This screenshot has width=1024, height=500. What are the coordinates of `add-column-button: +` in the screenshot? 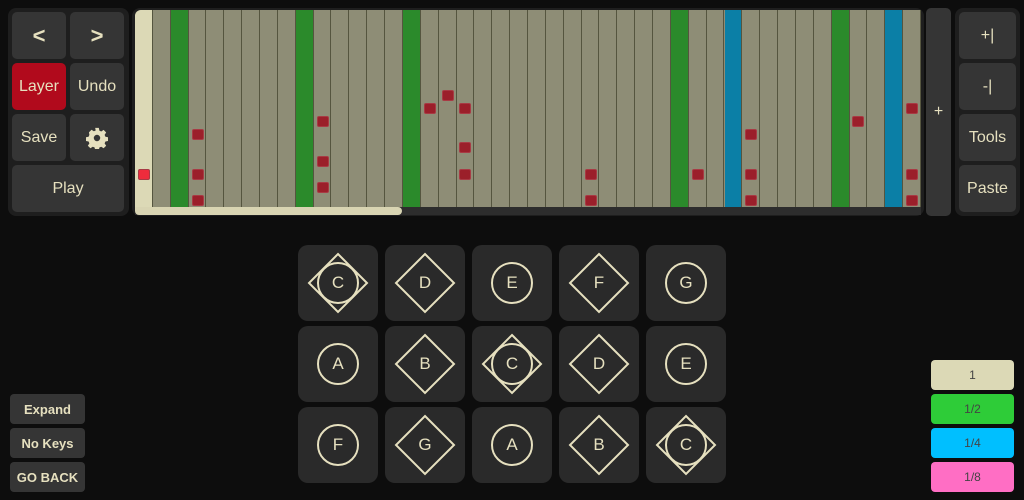 It's located at (938, 112).